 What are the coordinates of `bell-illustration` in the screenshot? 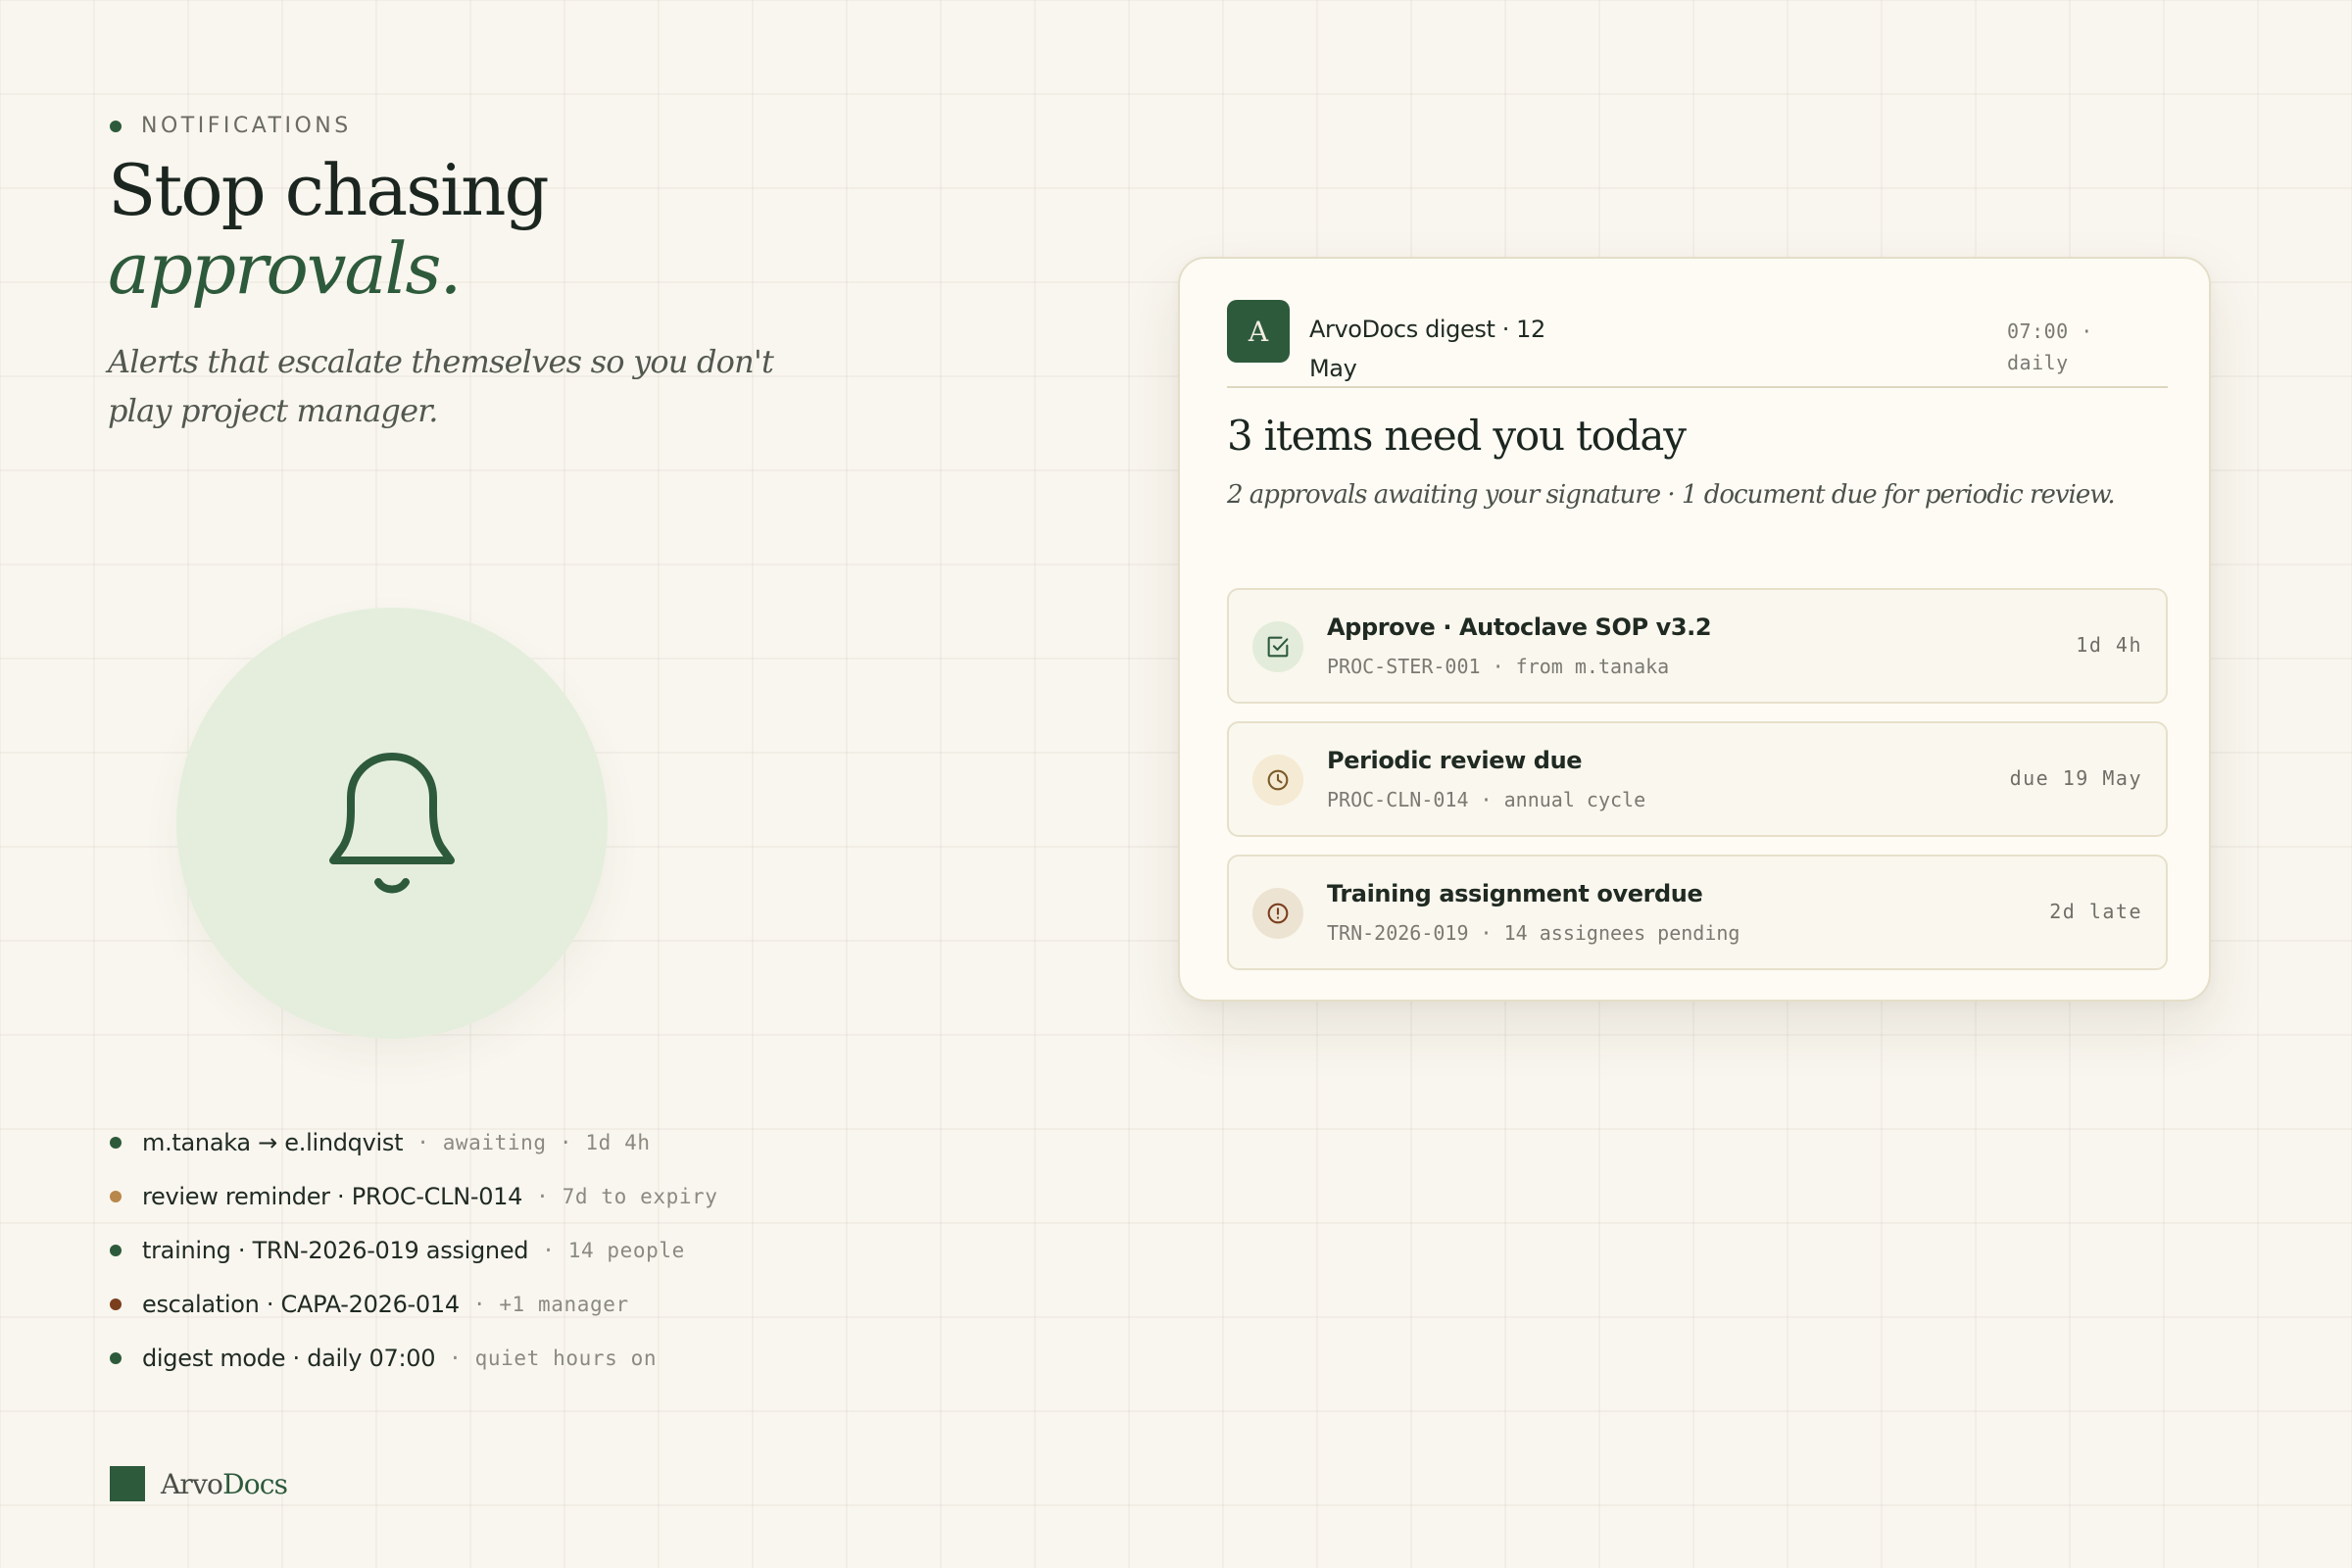 It's located at (392, 823).